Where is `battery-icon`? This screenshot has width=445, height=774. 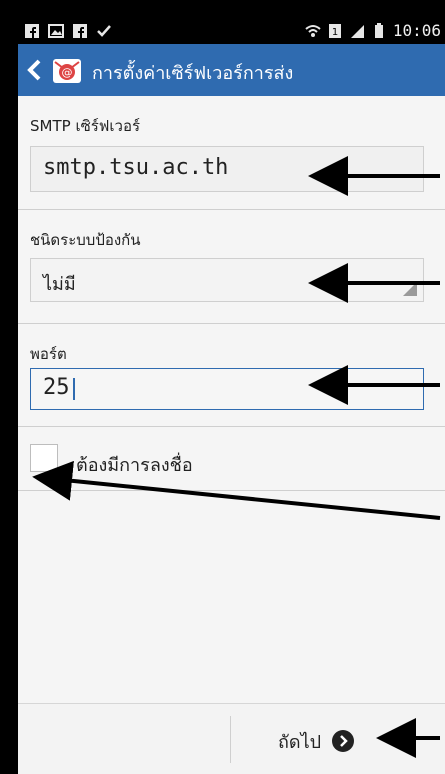
battery-icon is located at coordinates (379, 30).